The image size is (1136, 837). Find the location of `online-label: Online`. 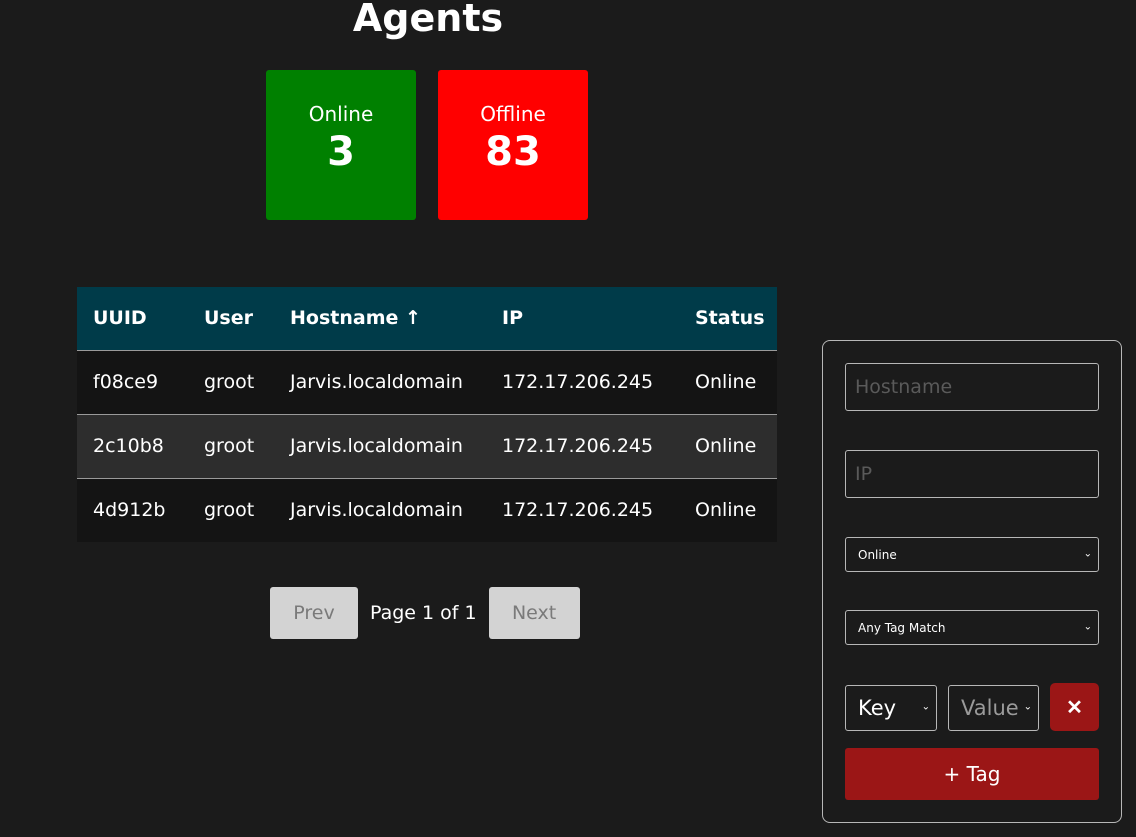

online-label: Online is located at coordinates (341, 114).